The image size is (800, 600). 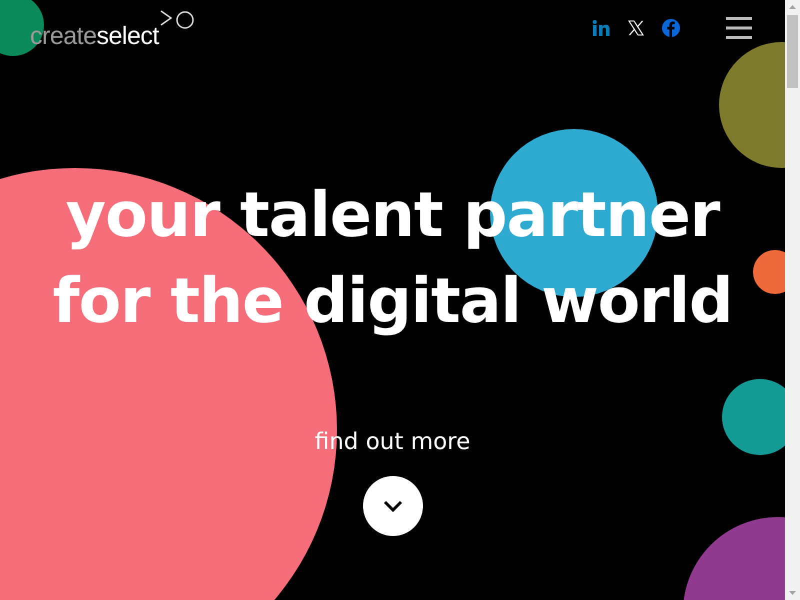 I want to click on scrollbar-thumb, so click(x=792, y=51).